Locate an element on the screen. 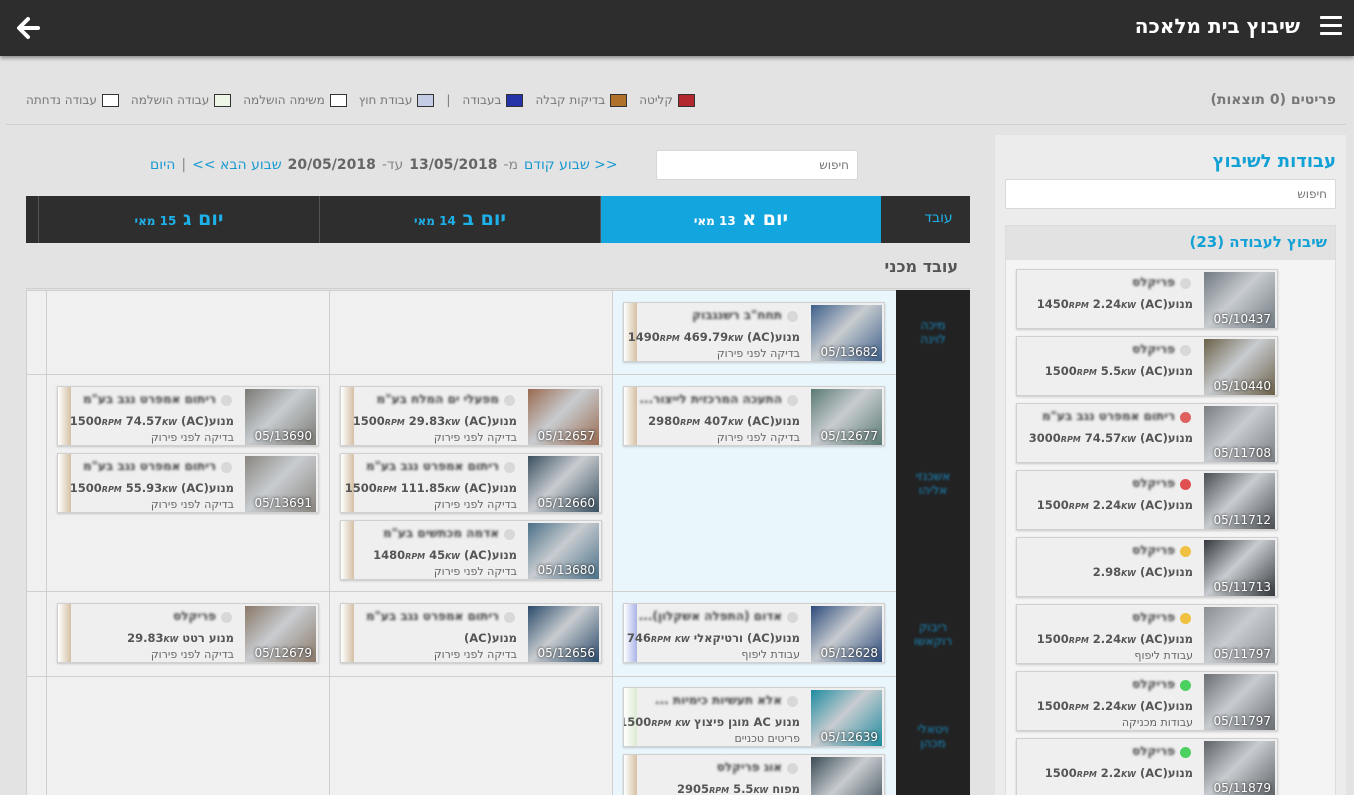 The image size is (1354, 795). motor-spec: מפוח 2905RPM 5.5KW is located at coordinates (738, 788).